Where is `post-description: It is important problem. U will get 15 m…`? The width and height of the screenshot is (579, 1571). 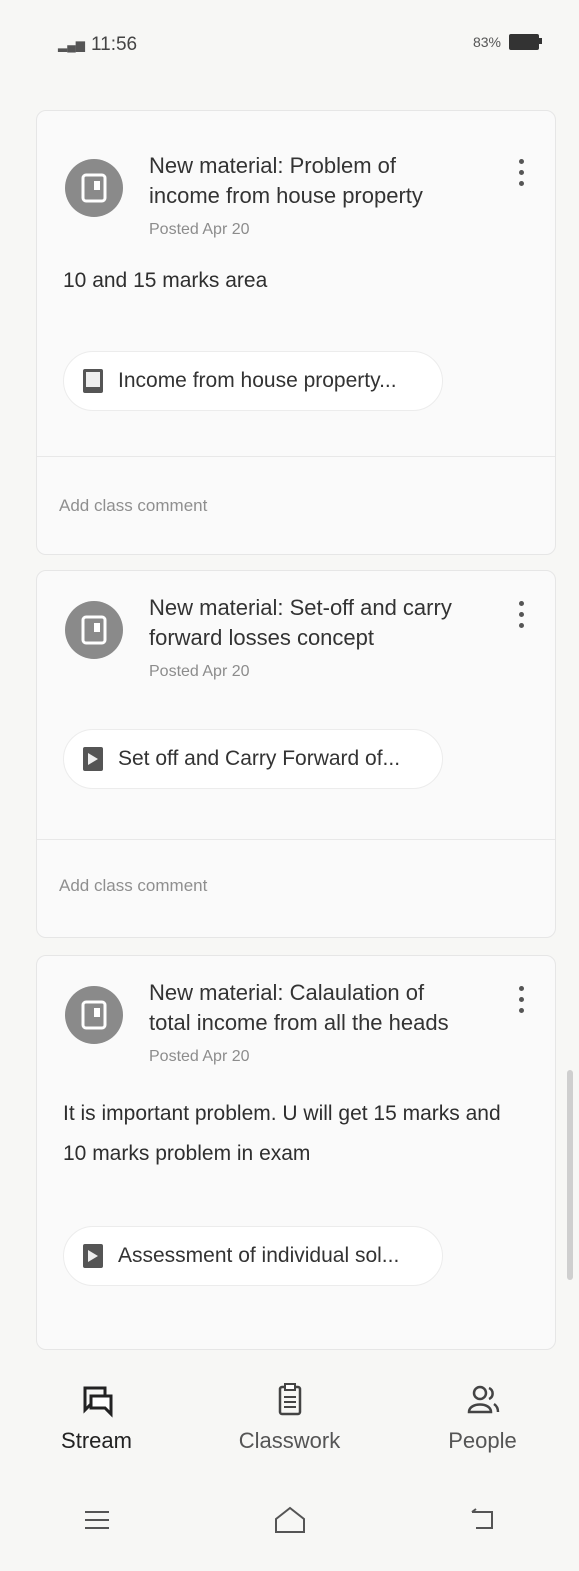 post-description: It is important problem. U will get 15 m… is located at coordinates (282, 1133).